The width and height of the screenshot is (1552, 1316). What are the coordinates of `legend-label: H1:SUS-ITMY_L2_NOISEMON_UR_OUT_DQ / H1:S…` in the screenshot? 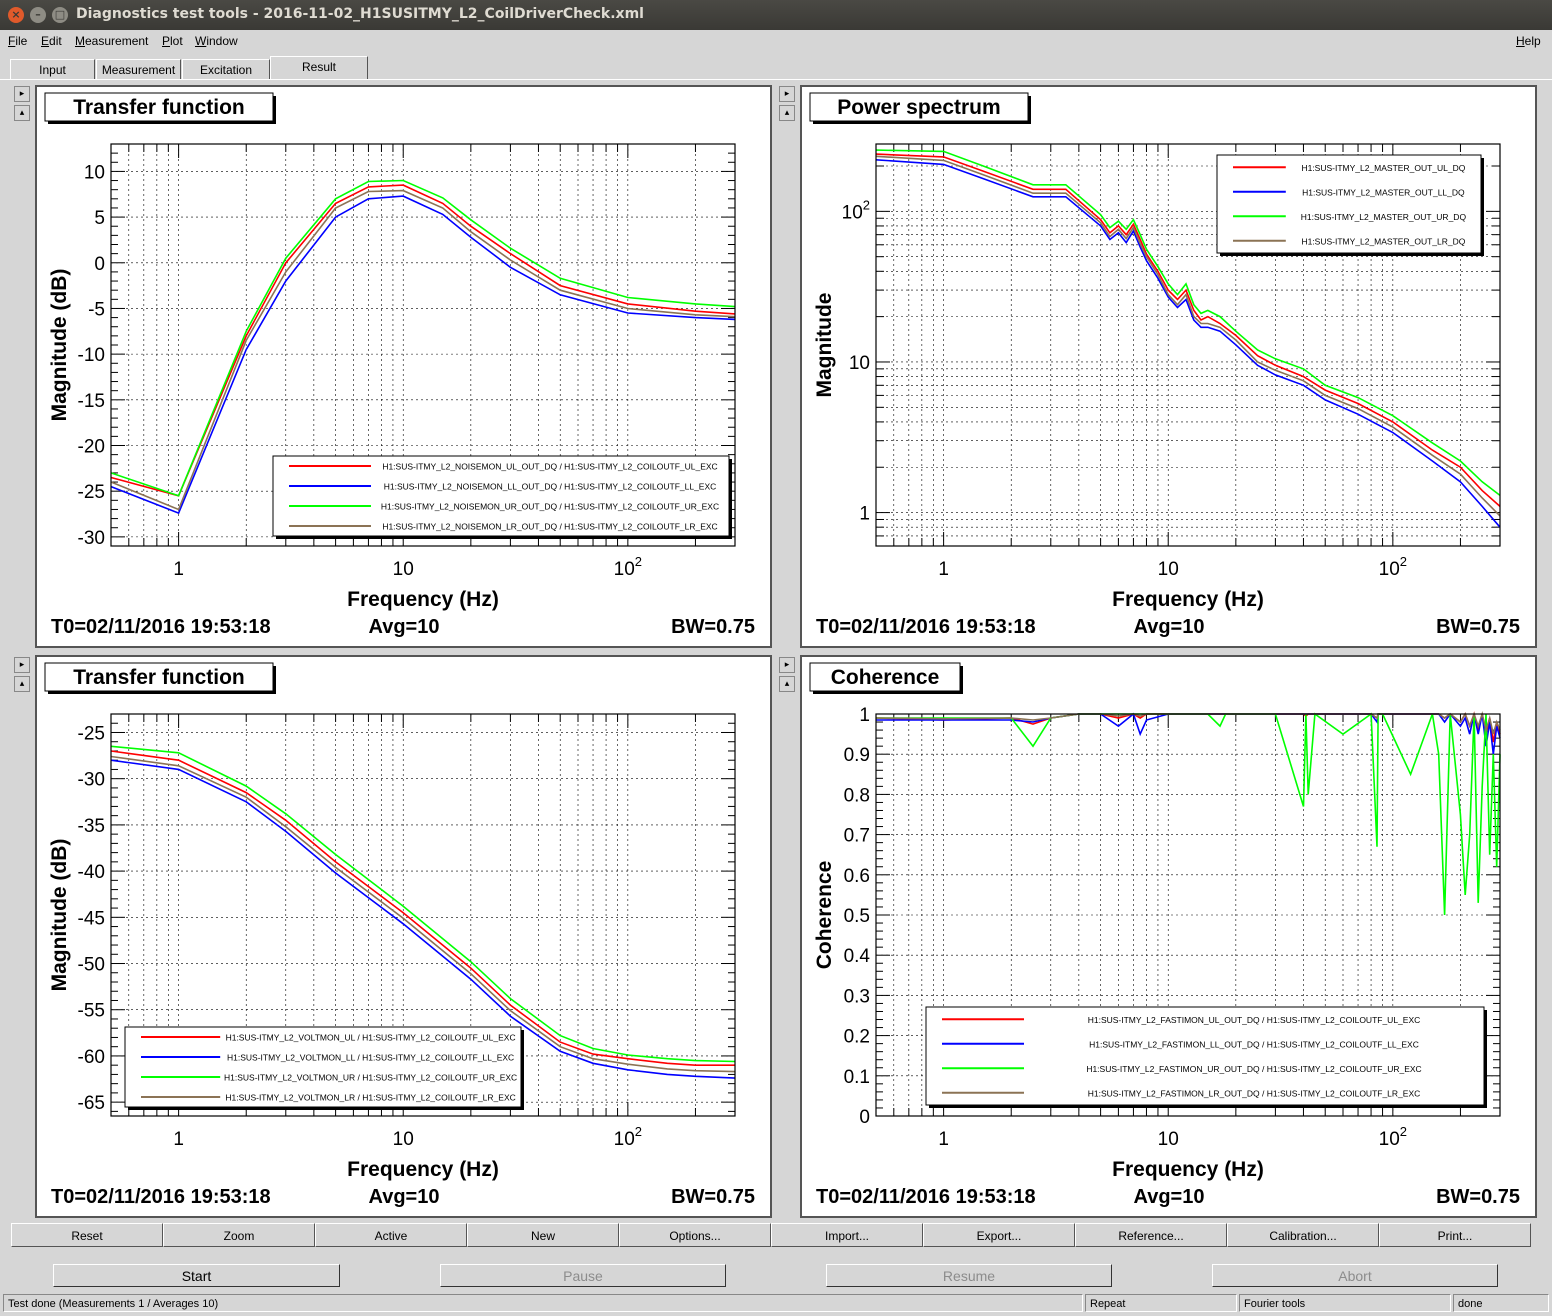 It's located at (550, 507).